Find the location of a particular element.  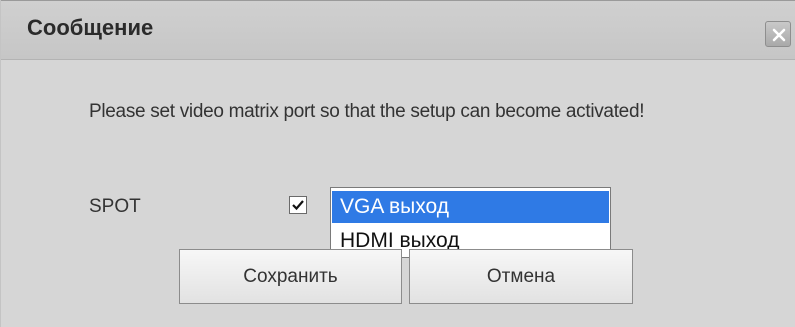

spot-output-listbox: VGA выход HDMI выход is located at coordinates (470, 222).